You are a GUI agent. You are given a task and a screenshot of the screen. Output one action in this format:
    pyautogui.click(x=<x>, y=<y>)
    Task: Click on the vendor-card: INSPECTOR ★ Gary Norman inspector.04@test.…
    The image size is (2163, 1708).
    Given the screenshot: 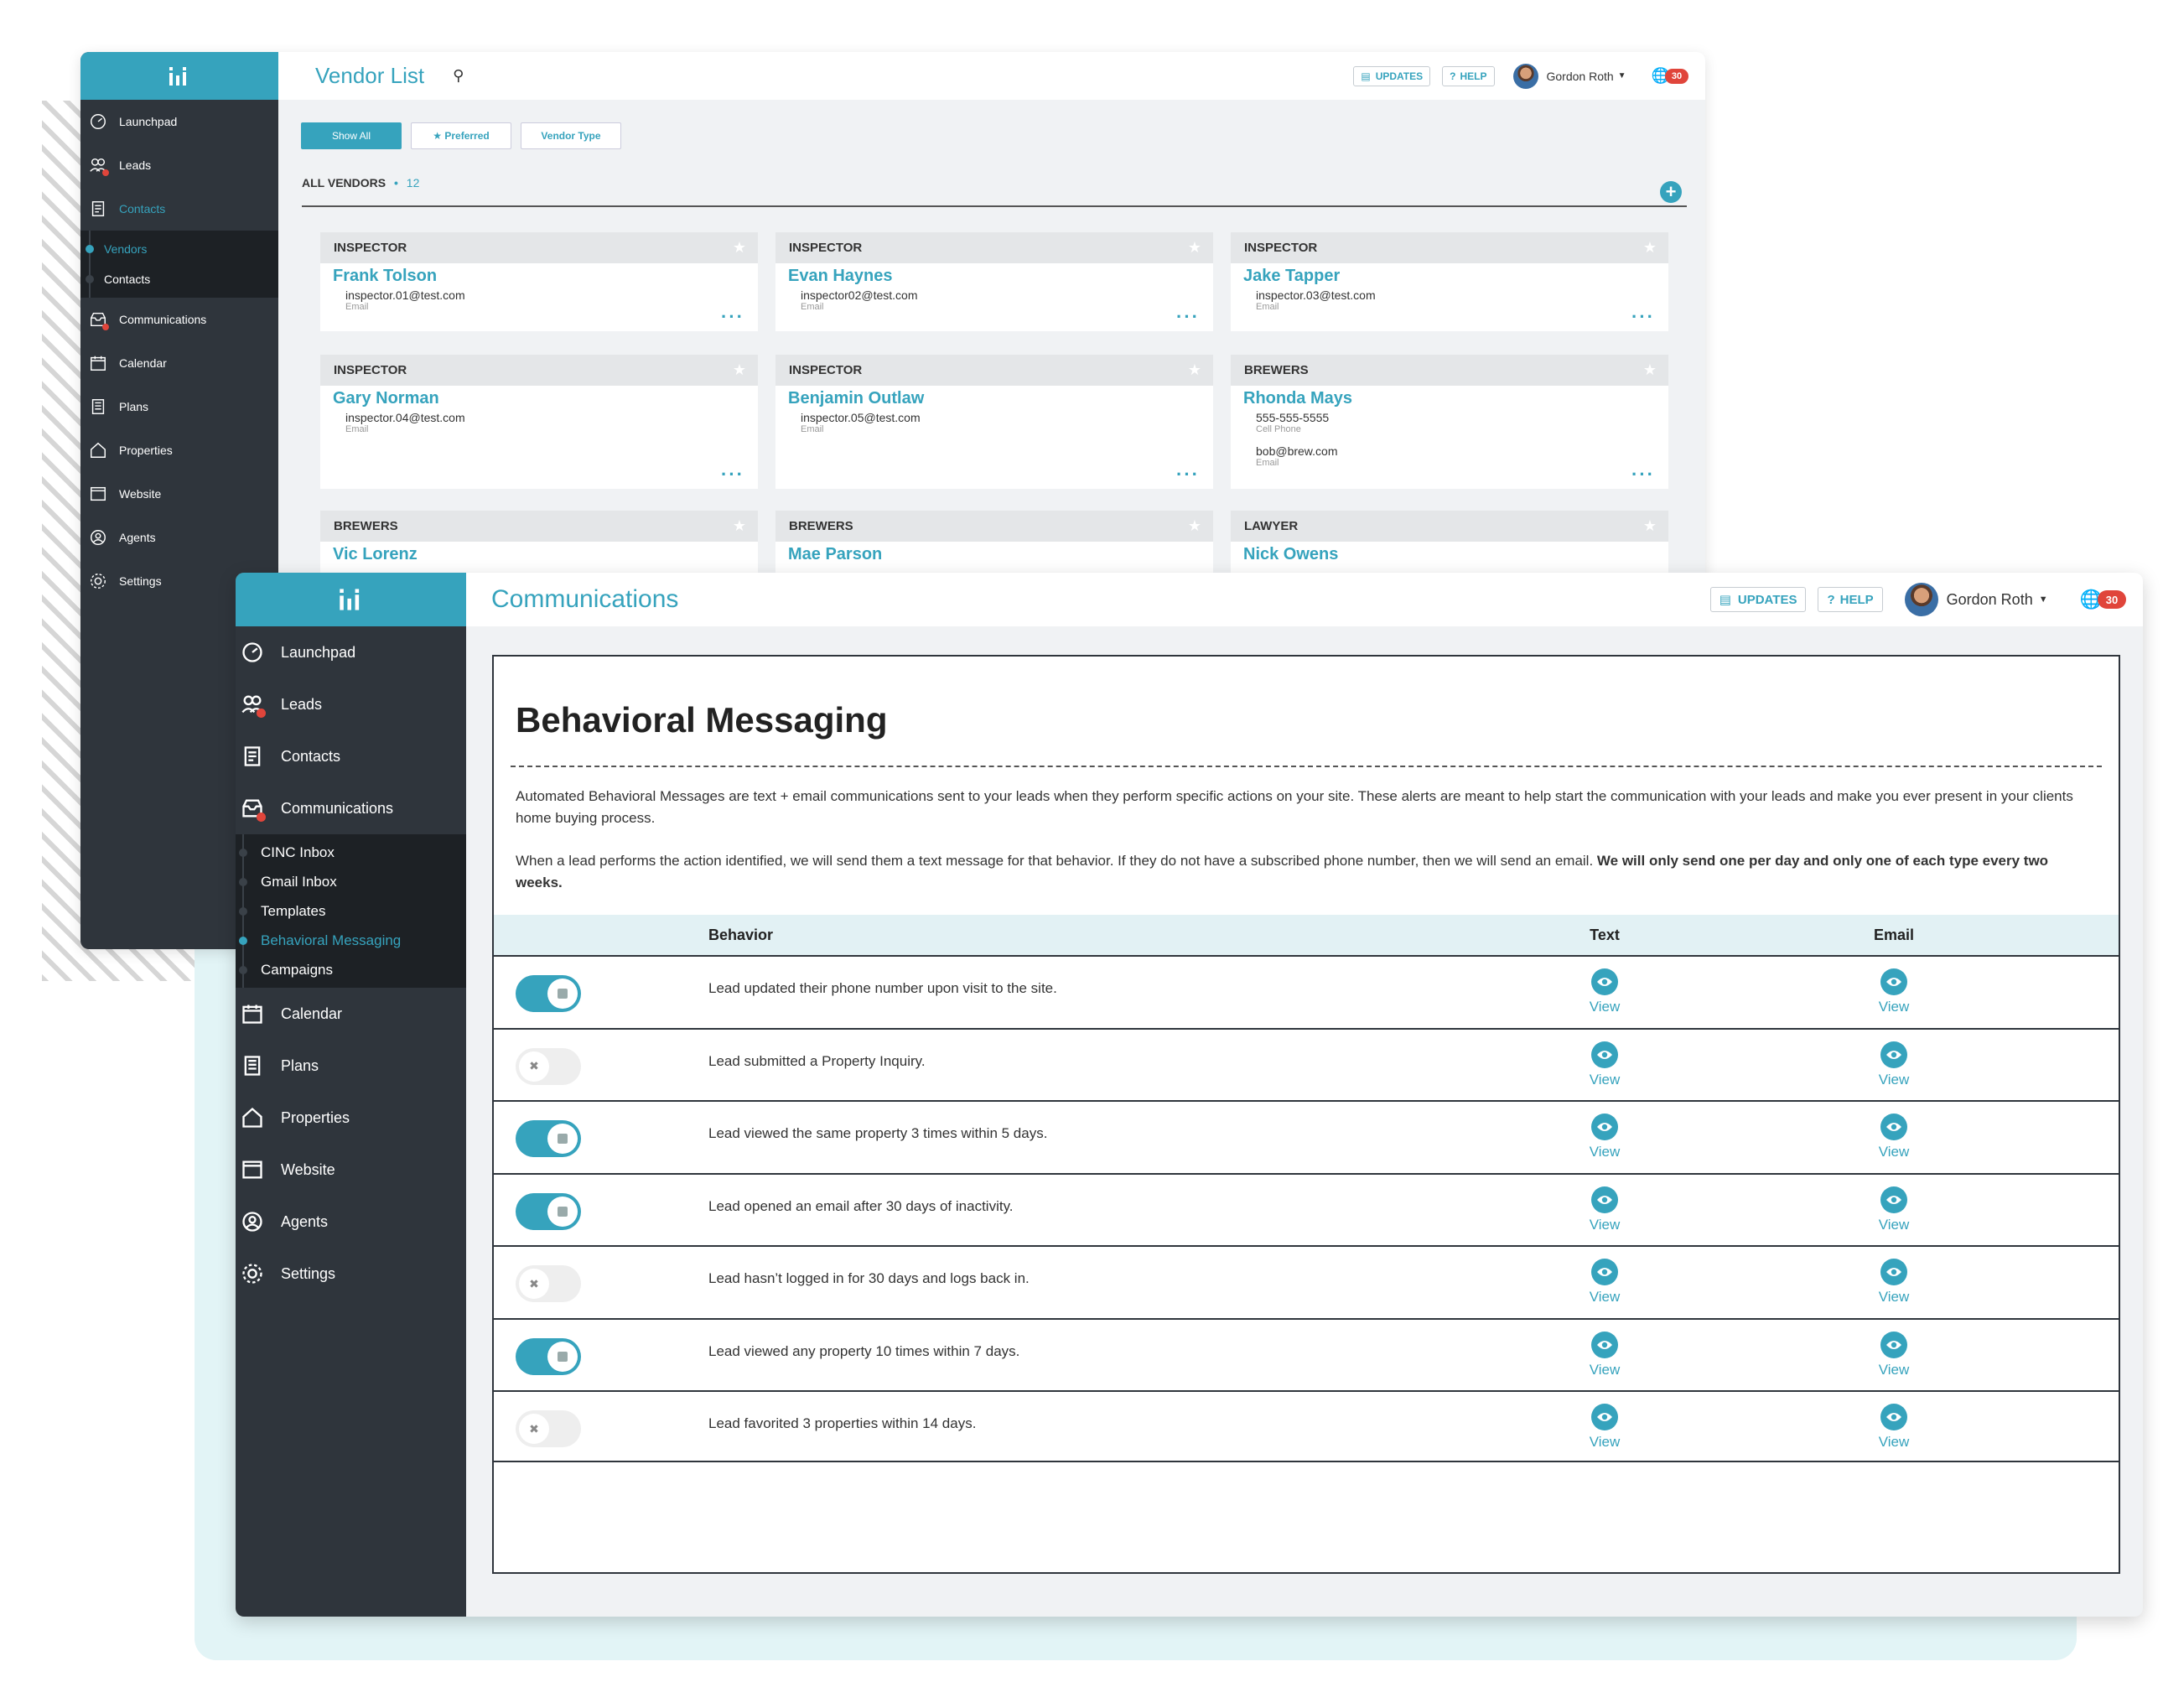 What is the action you would take?
    pyautogui.click(x=539, y=422)
    